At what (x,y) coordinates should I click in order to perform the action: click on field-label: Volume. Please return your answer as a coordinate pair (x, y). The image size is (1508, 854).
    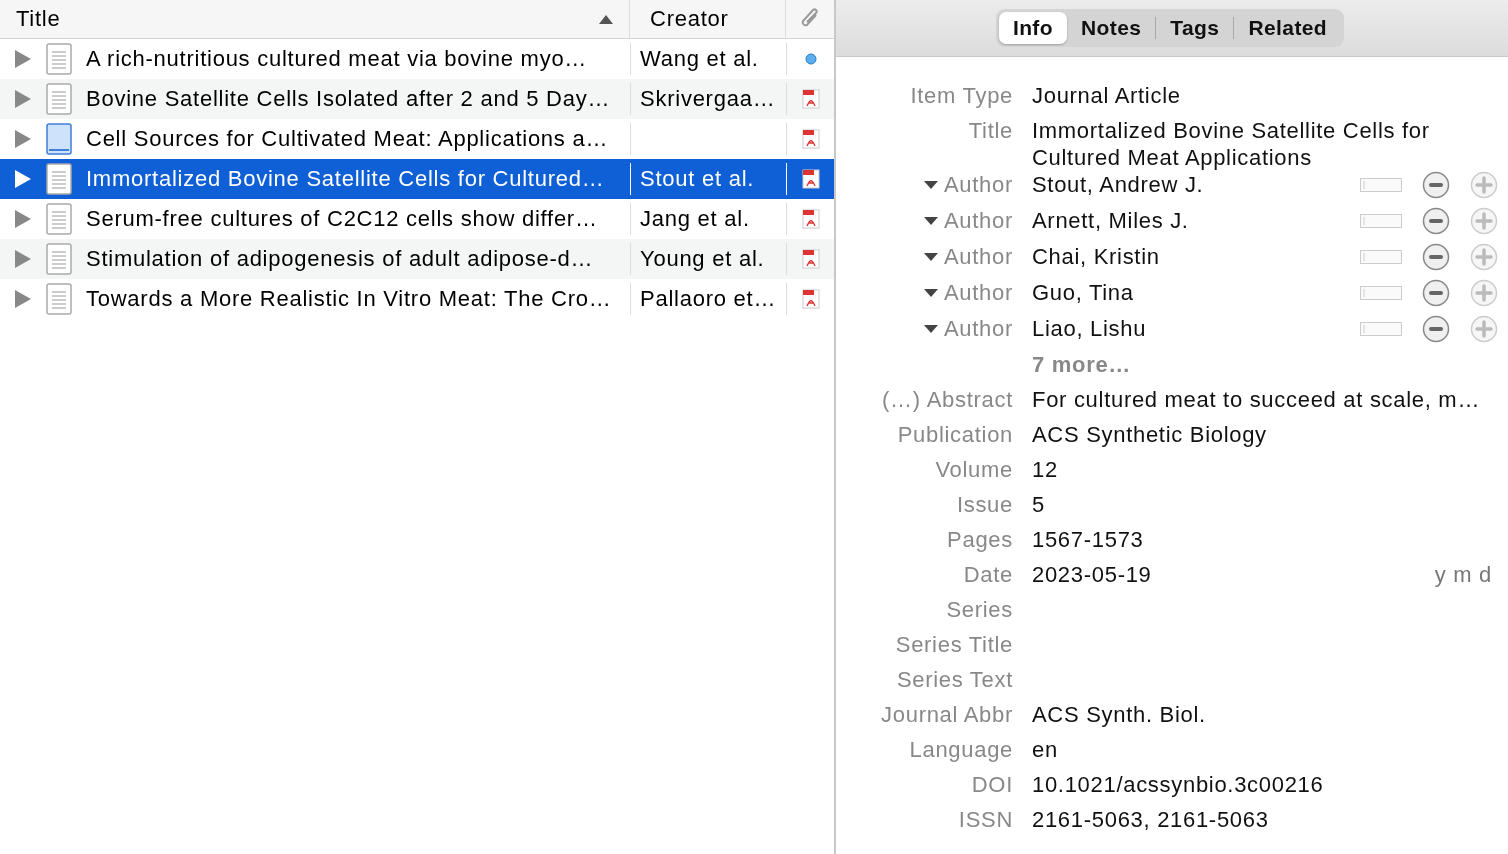
    Looking at the image, I should click on (974, 469).